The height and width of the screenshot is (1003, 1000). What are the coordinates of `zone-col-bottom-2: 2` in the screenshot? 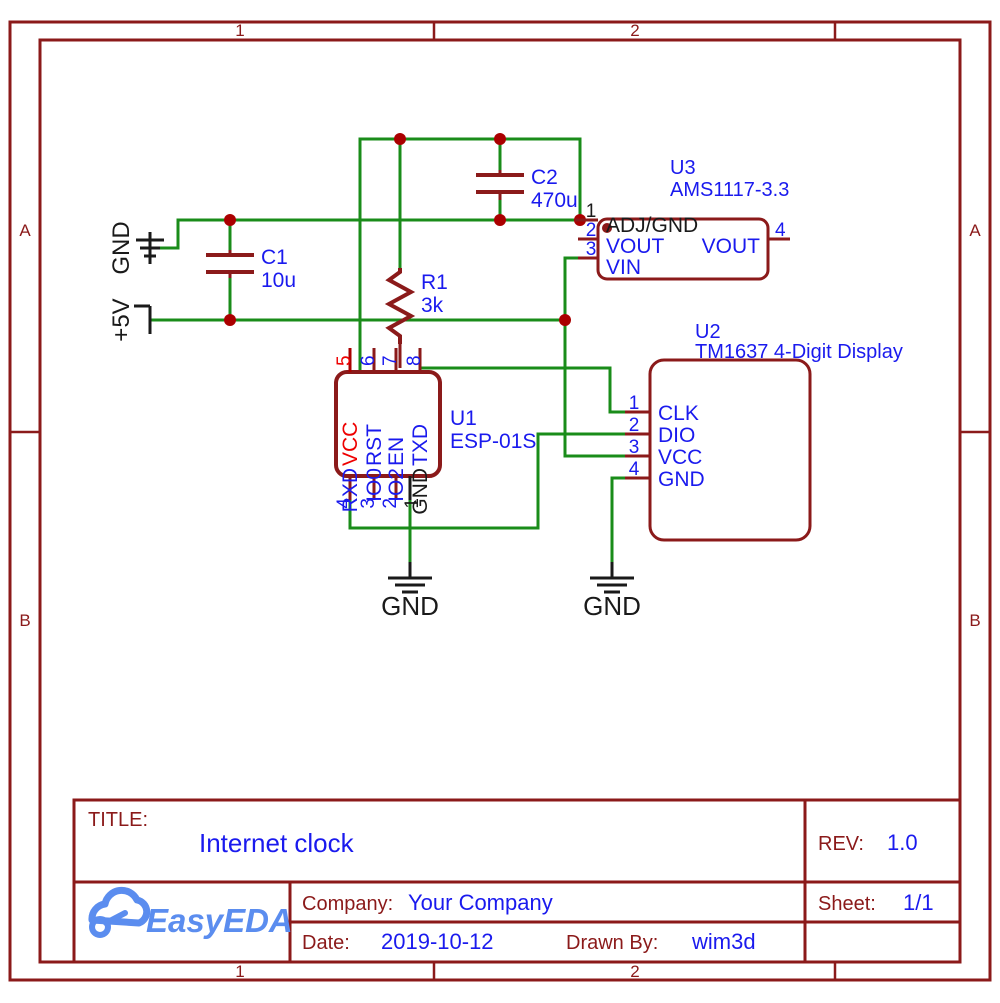 It's located at (634, 971).